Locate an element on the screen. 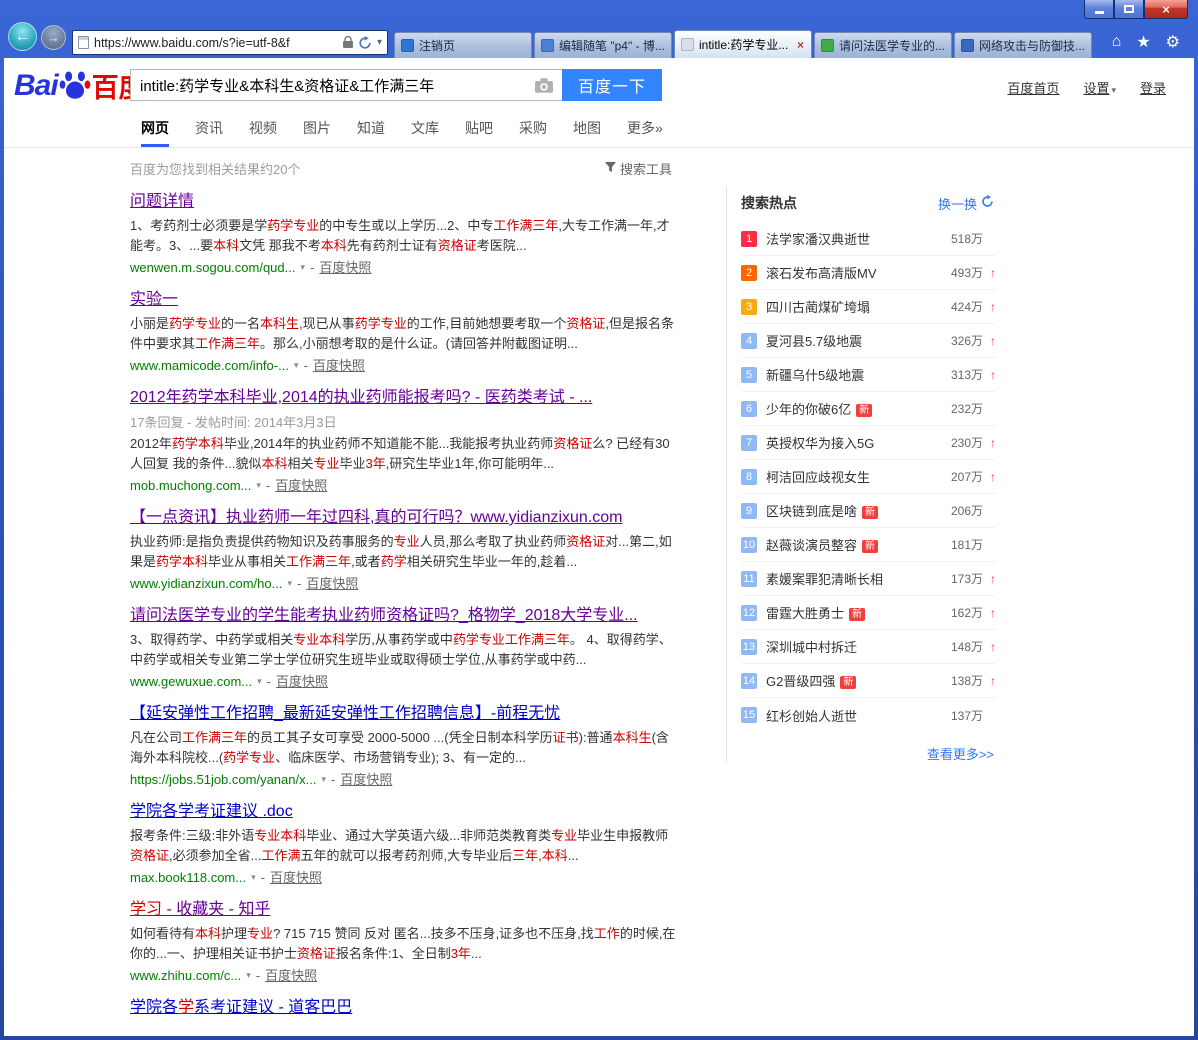 This screenshot has height=1040, width=1198. hot-search-label: 赵薇谈演员整容新 is located at coordinates (853, 544).